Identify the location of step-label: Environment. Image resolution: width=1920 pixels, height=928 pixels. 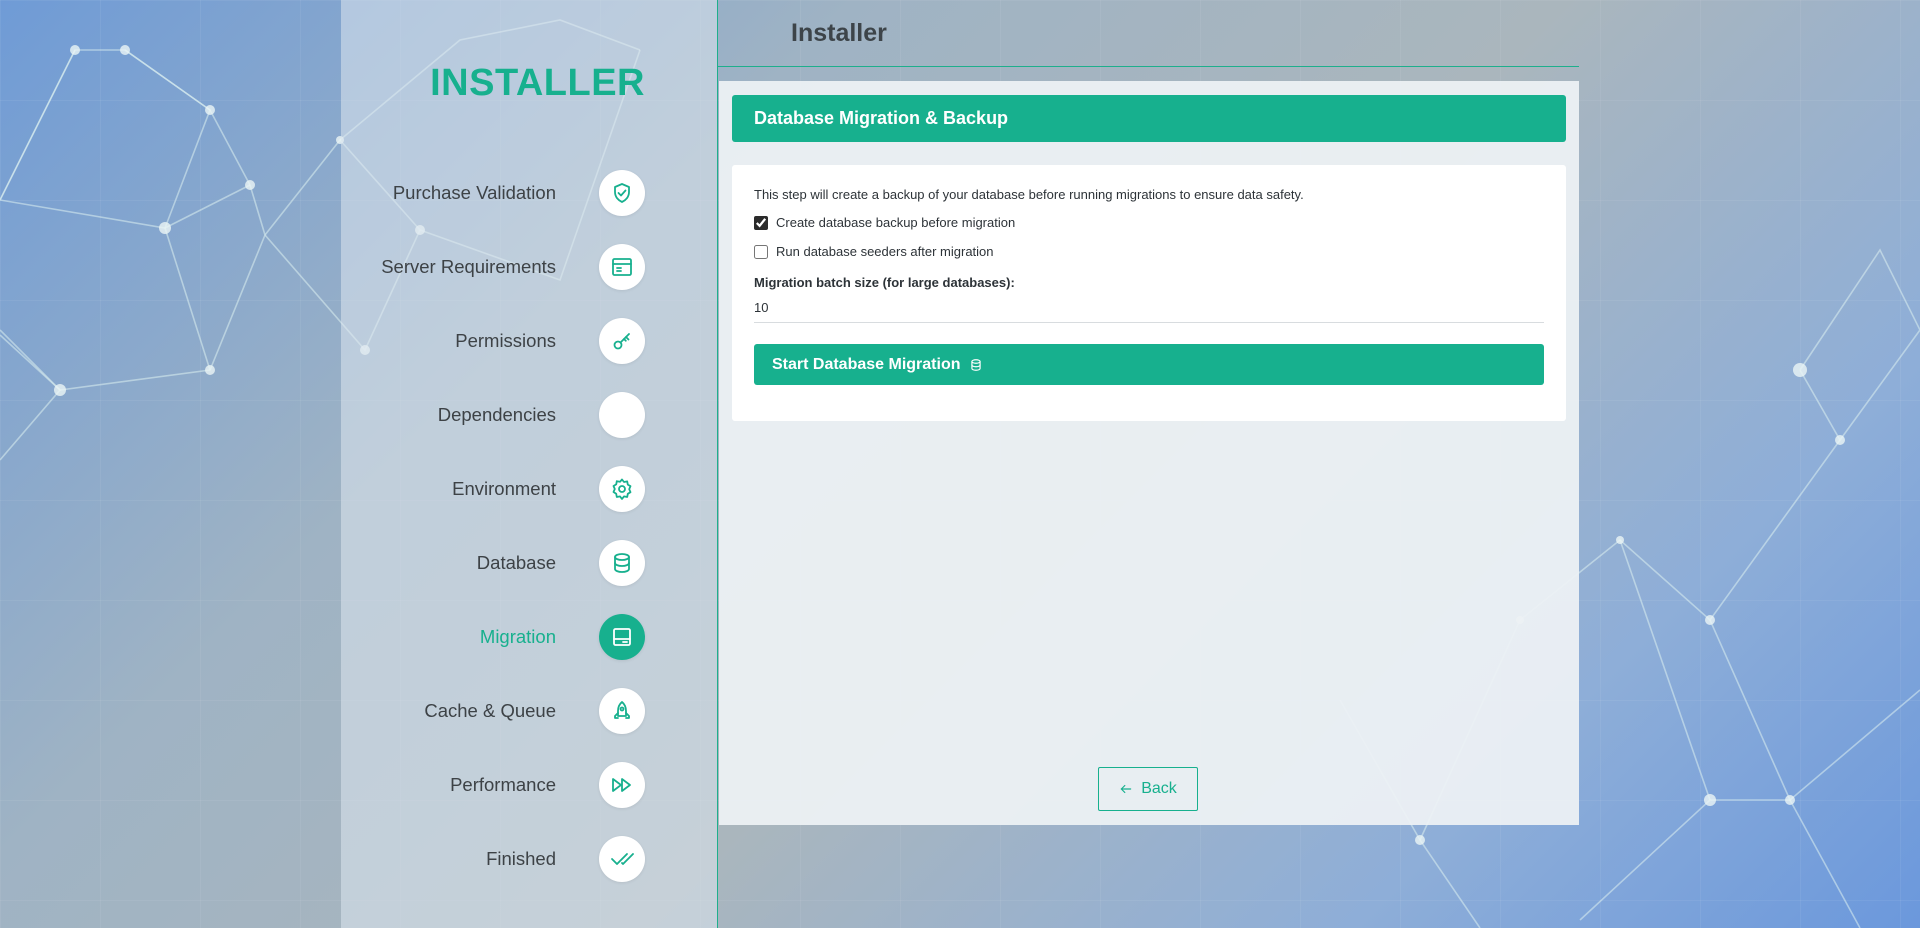
(504, 488).